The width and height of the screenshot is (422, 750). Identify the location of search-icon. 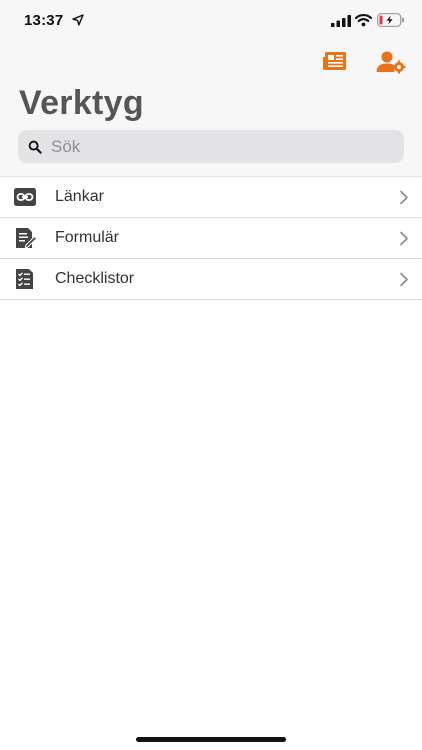
(35, 147).